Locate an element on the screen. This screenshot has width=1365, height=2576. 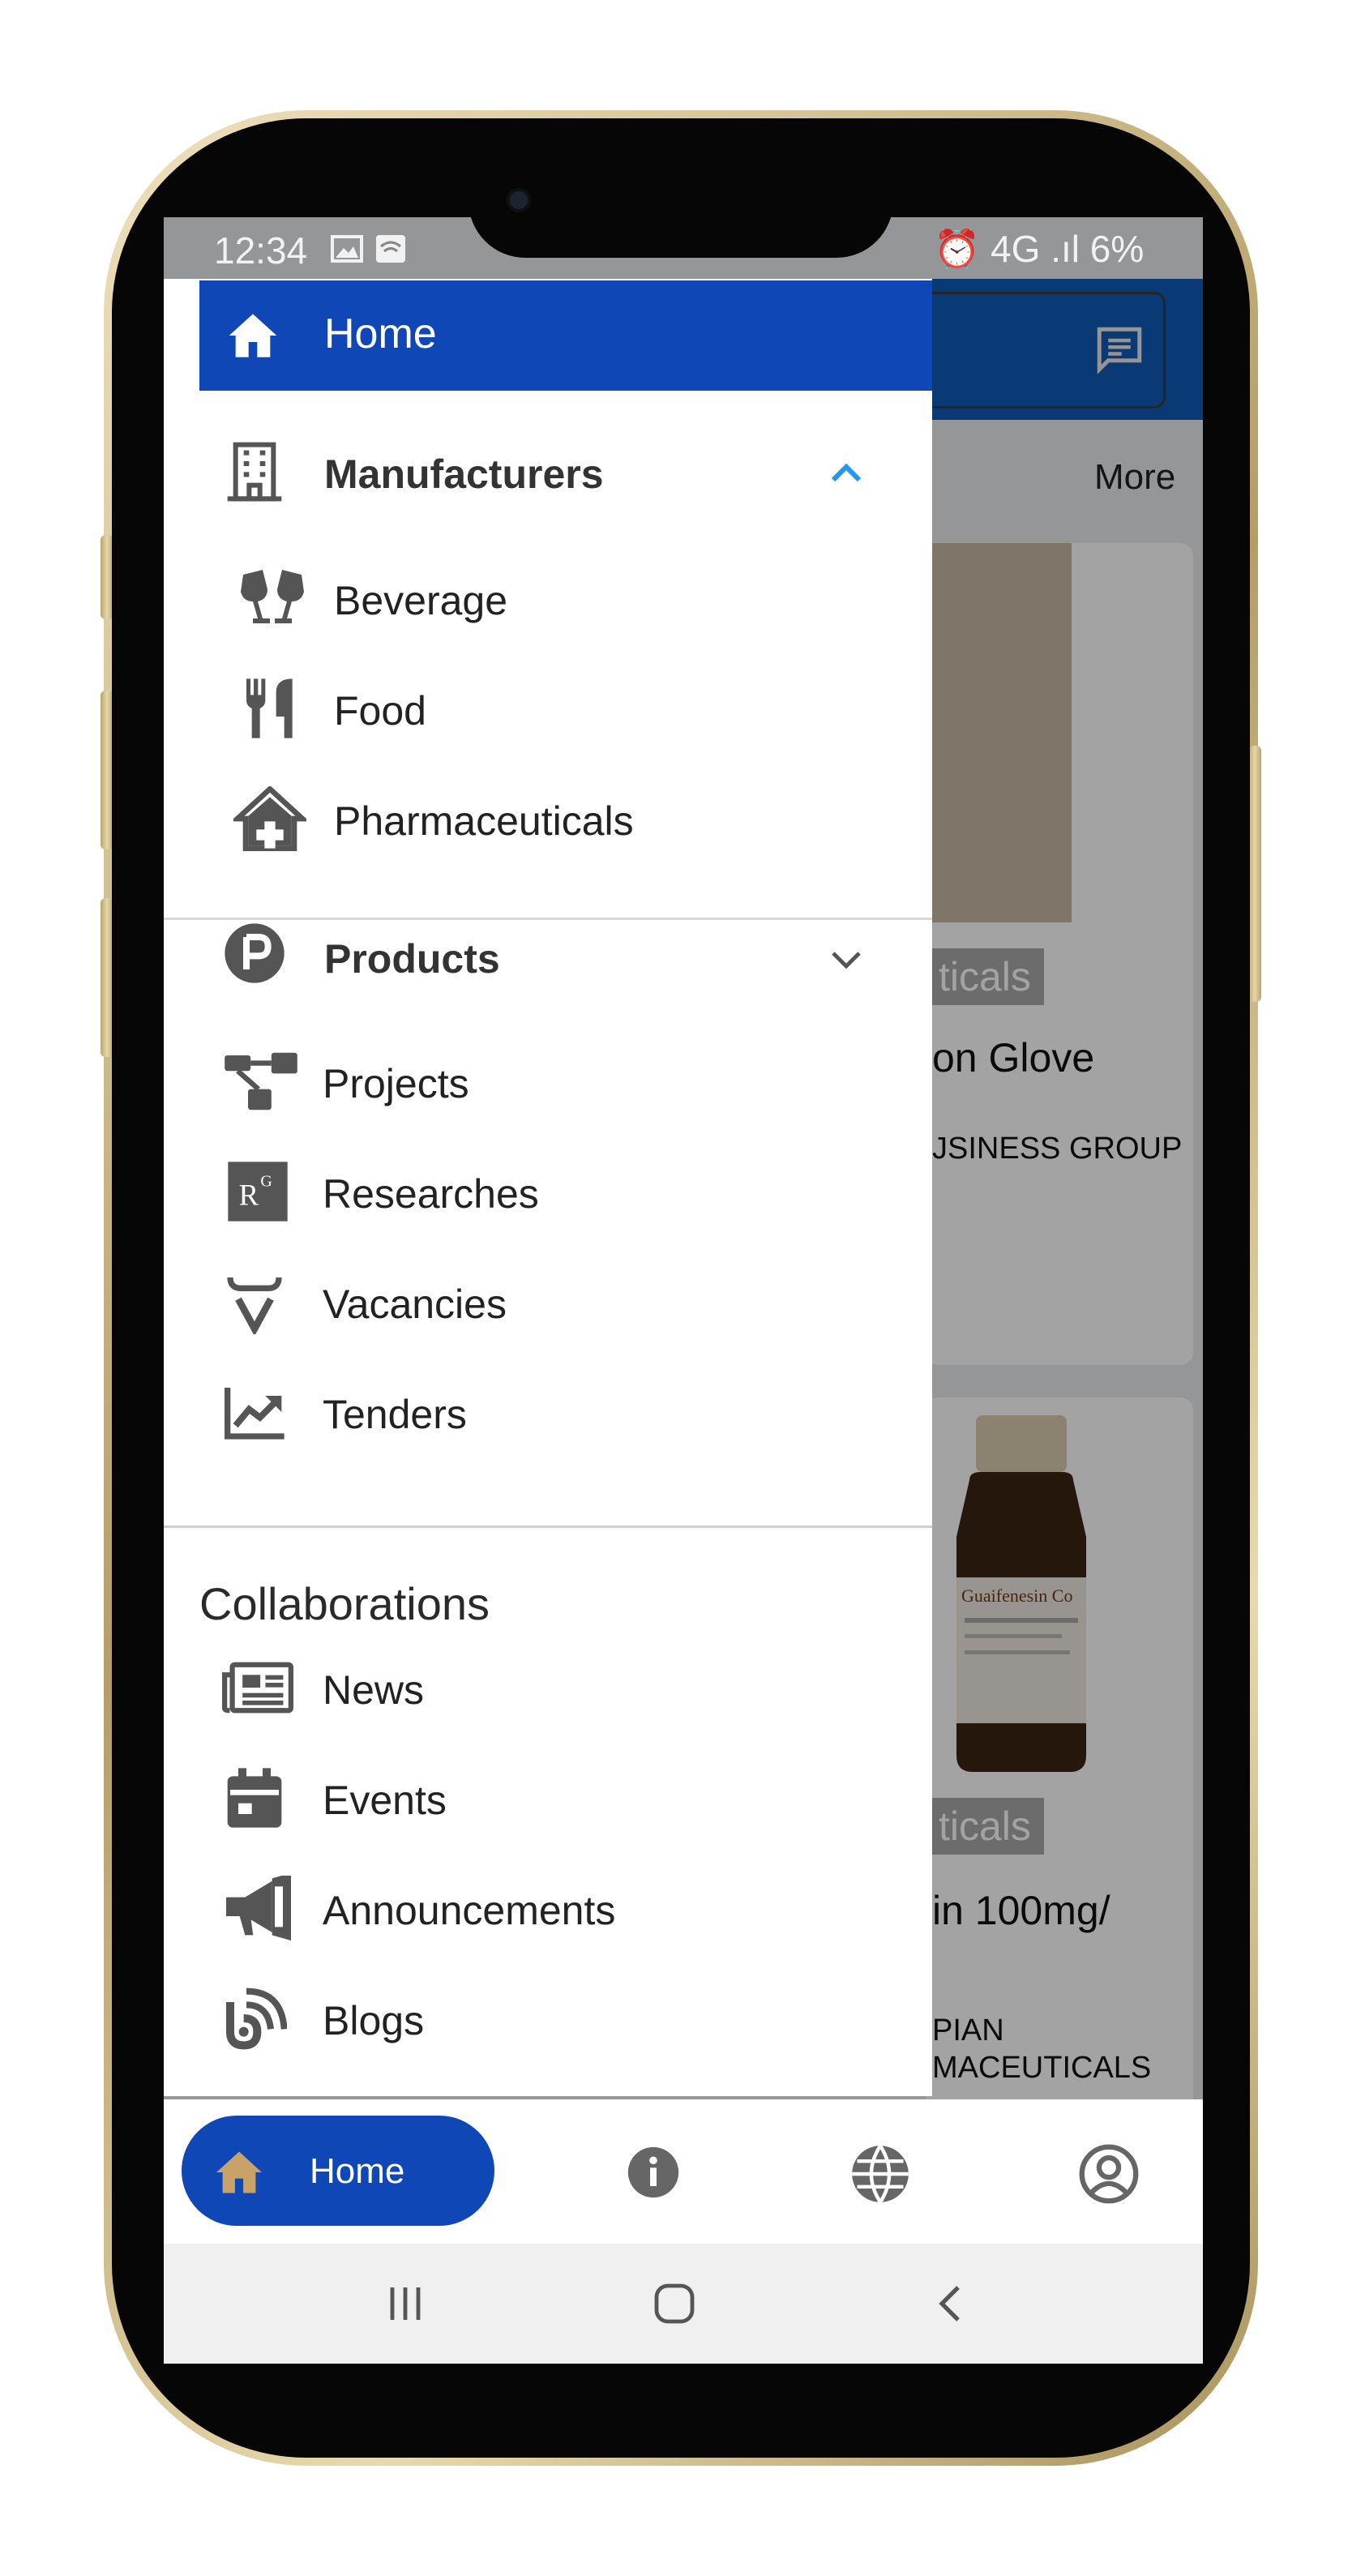
svg-text: G is located at coordinates (266, 1181).